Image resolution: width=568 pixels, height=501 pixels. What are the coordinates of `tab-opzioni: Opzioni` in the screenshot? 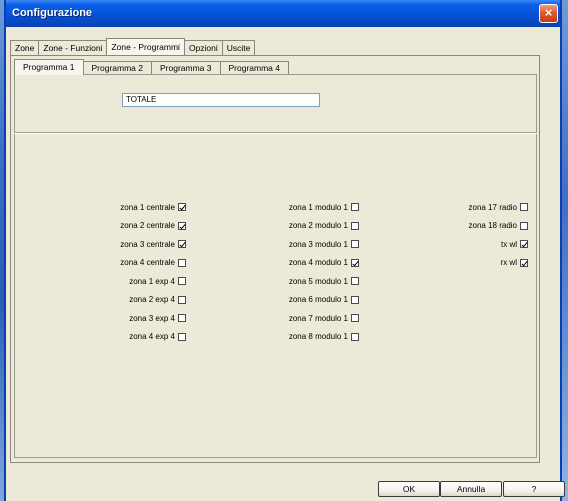 It's located at (203, 47).